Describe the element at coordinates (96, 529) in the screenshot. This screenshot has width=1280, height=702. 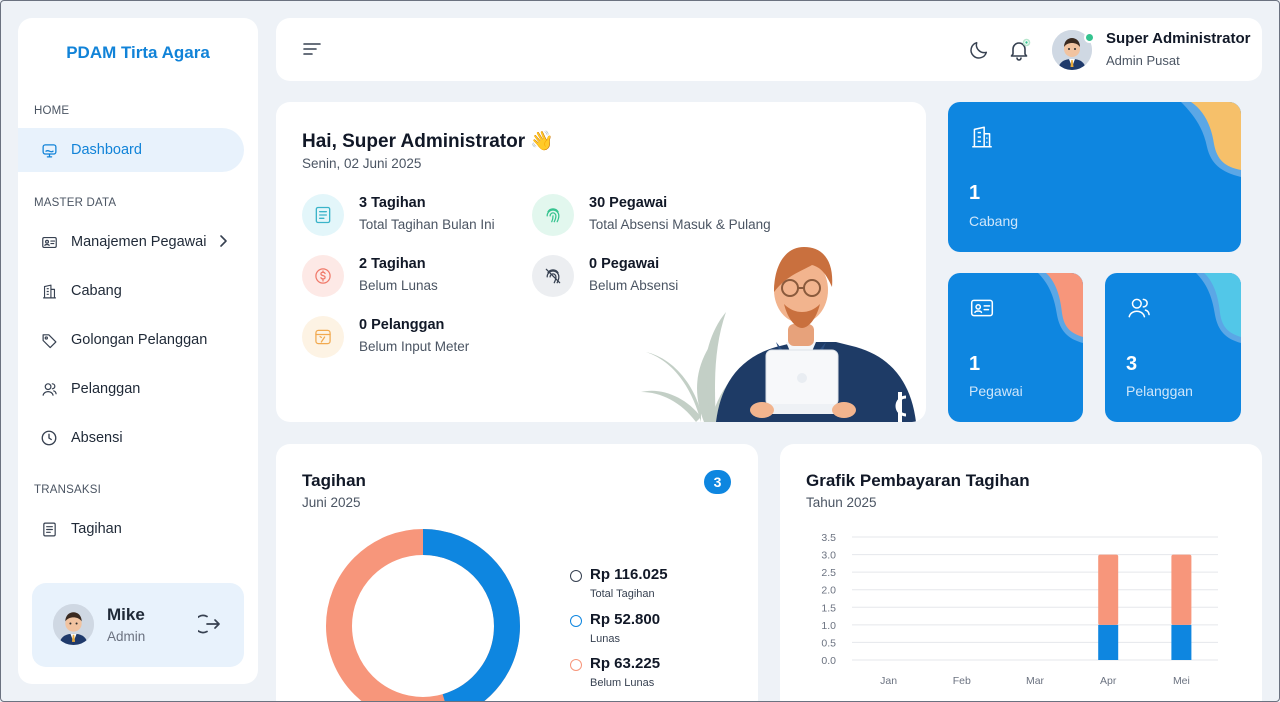
I see `sidebar-item-label: Tagihan` at that location.